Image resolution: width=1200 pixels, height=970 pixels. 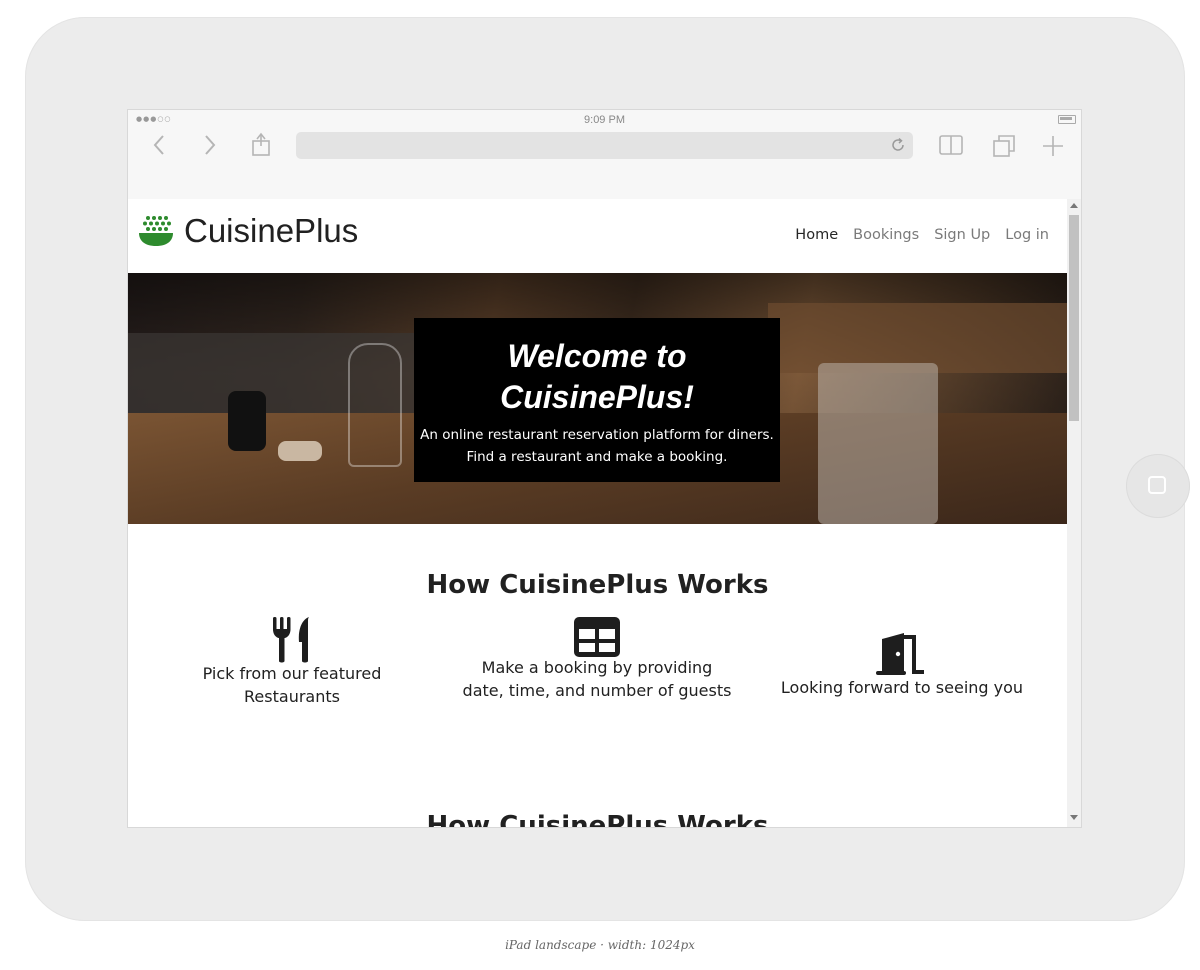 I want to click on door-open-icon, so click(x=900, y=654).